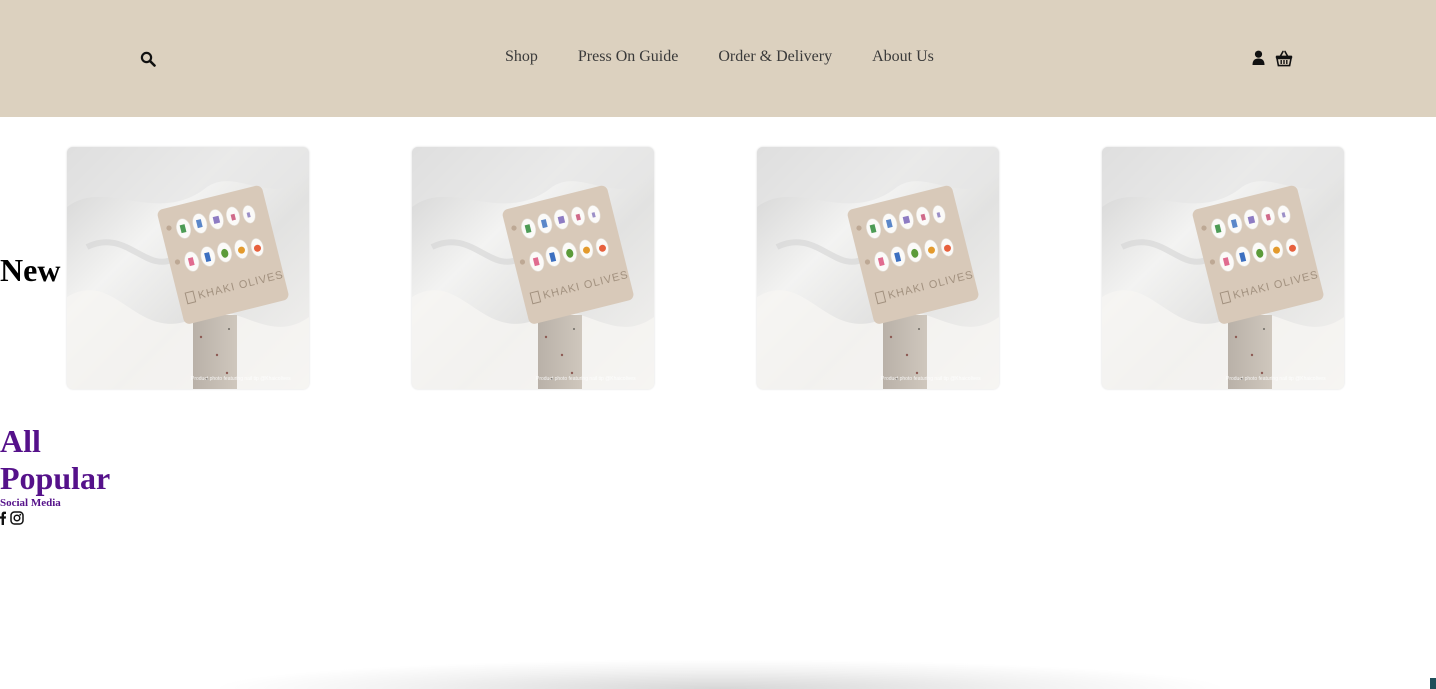 This screenshot has height=689, width=1436. What do you see at coordinates (775, 57) in the screenshot?
I see `nav-order-delivery: Order & Delivery` at bounding box center [775, 57].